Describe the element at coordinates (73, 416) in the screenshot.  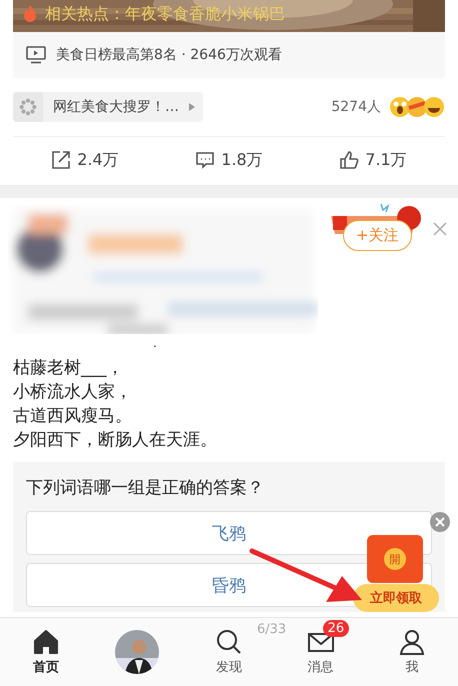
I see `poem-line: 古道西风瘦马。` at that location.